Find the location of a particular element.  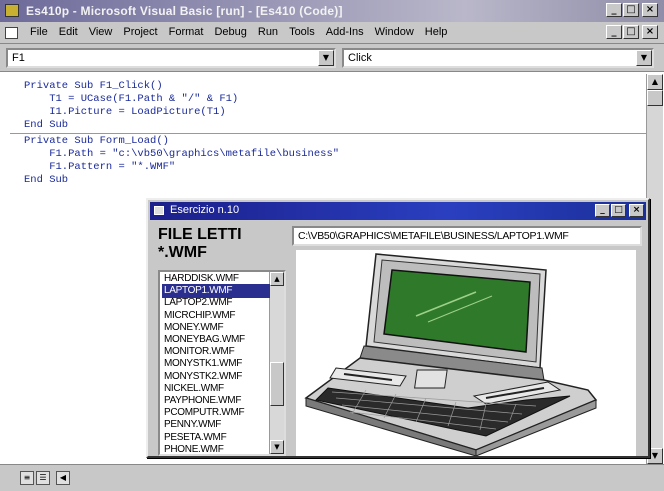

maximize-button: □ is located at coordinates (631, 10).